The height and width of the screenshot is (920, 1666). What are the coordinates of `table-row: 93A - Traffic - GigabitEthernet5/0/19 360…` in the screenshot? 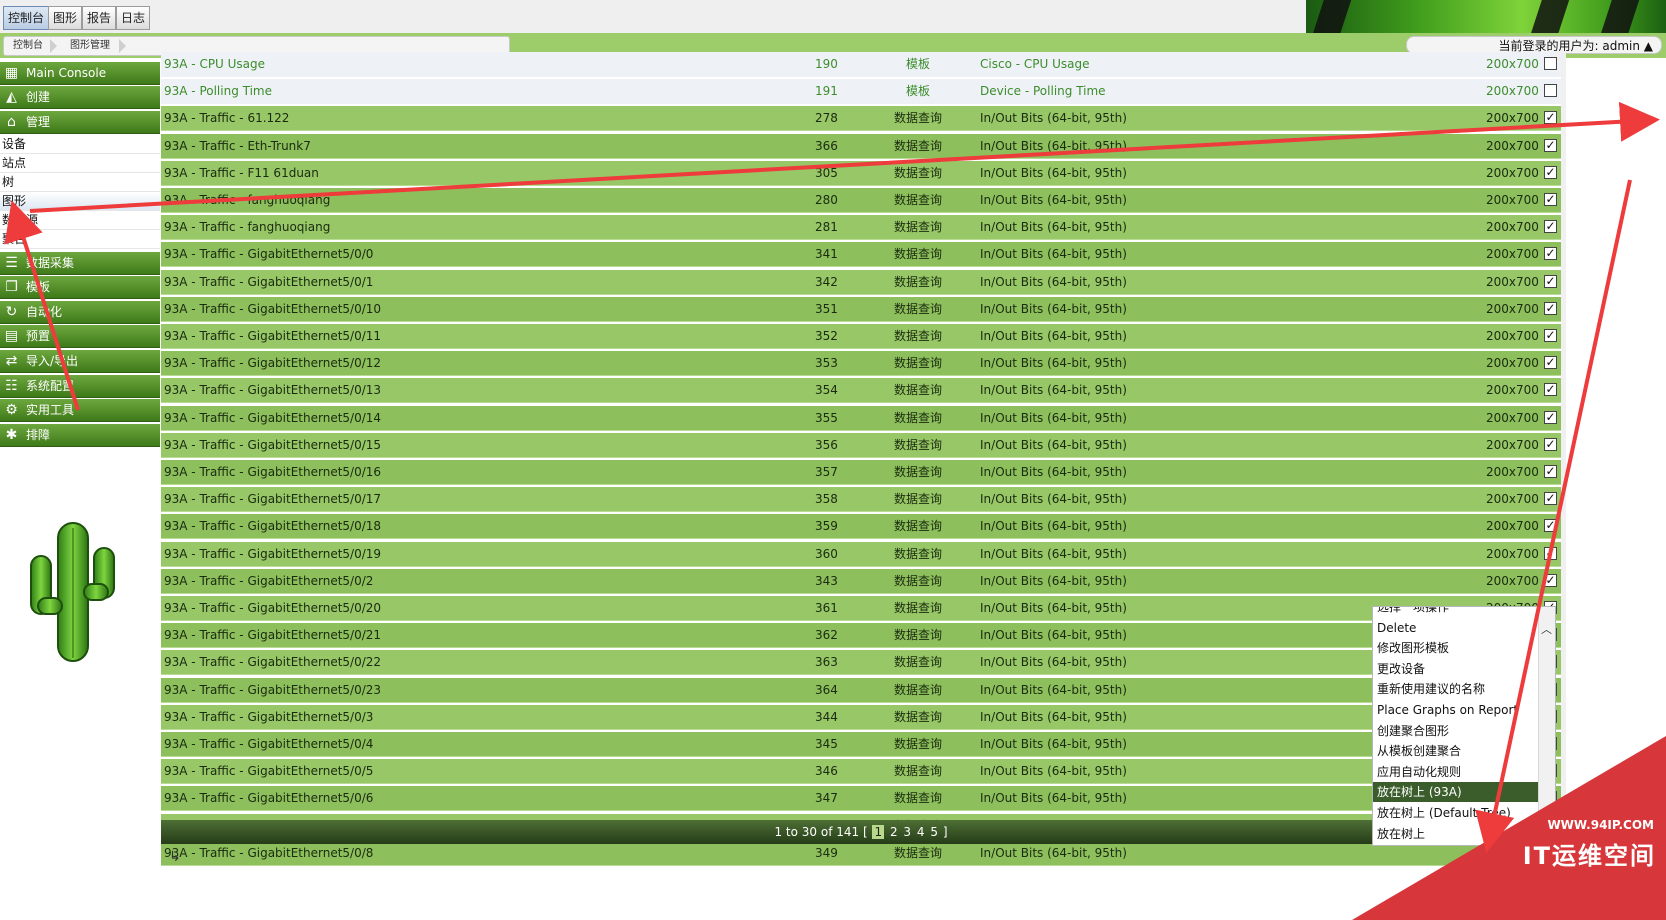 It's located at (861, 554).